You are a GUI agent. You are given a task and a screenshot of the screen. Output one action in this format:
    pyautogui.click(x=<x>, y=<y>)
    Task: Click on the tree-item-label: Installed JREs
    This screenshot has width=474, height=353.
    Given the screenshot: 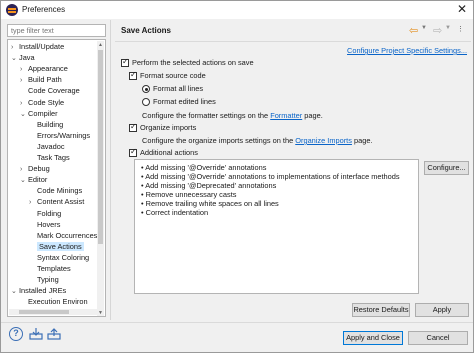 What is the action you would take?
    pyautogui.click(x=43, y=291)
    